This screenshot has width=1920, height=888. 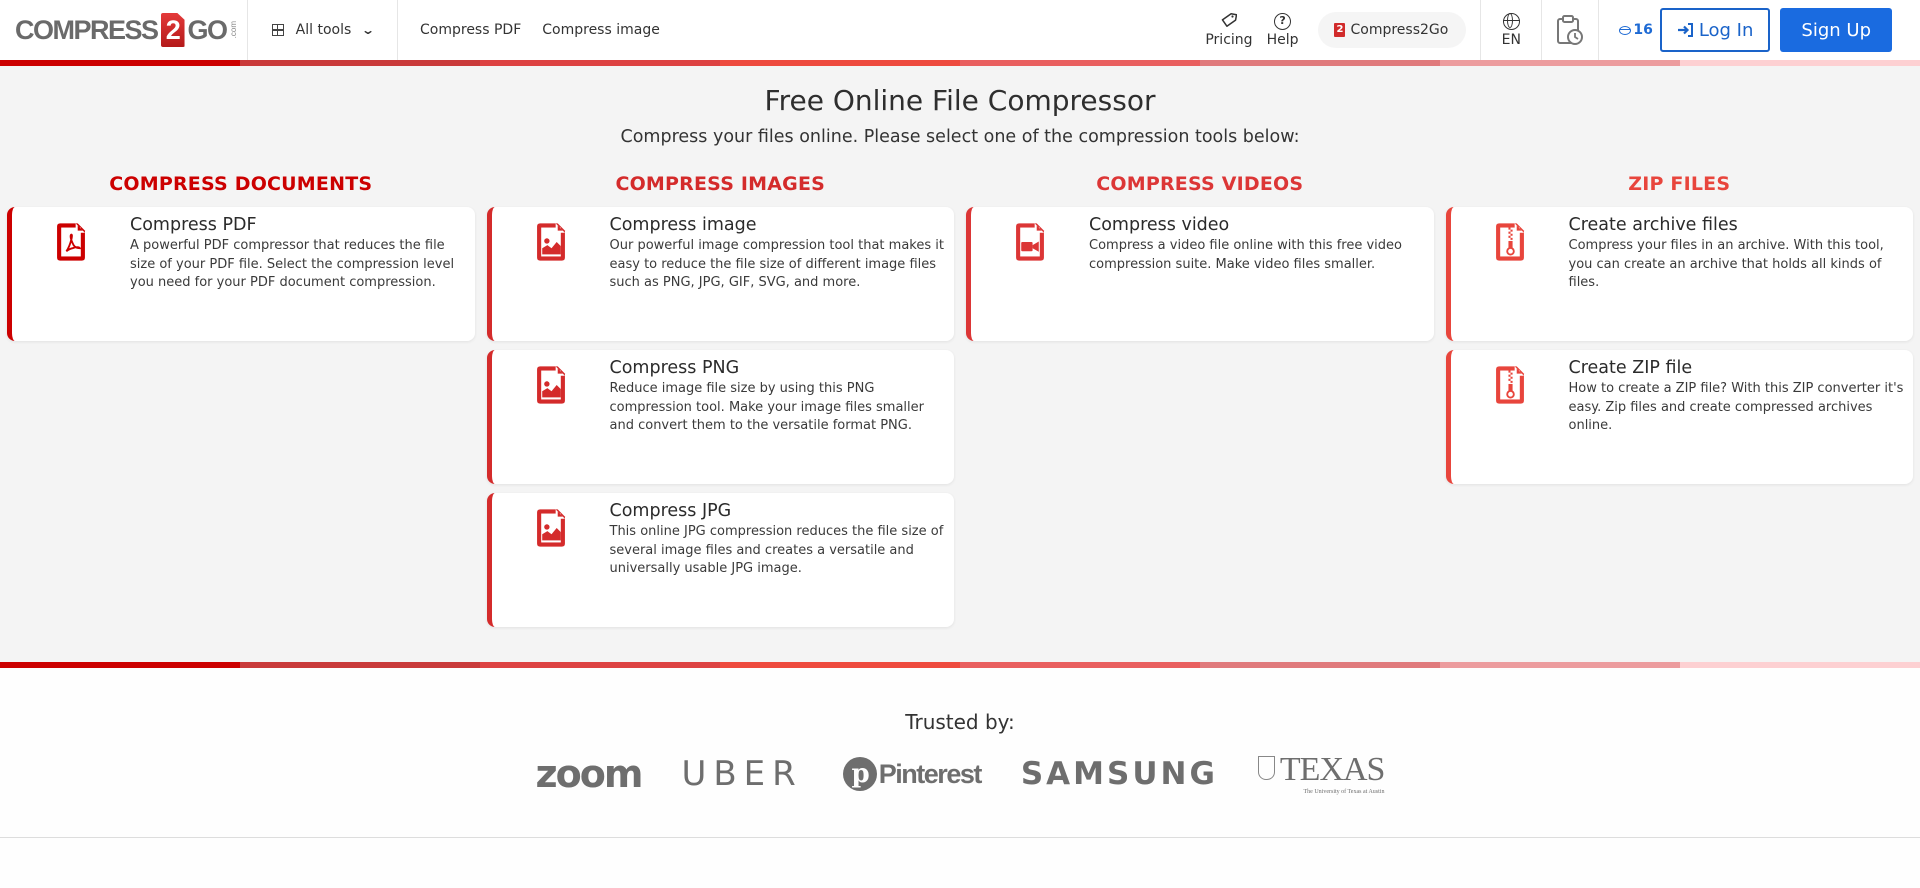 I want to click on ut-shield-icon, so click(x=1266, y=768).